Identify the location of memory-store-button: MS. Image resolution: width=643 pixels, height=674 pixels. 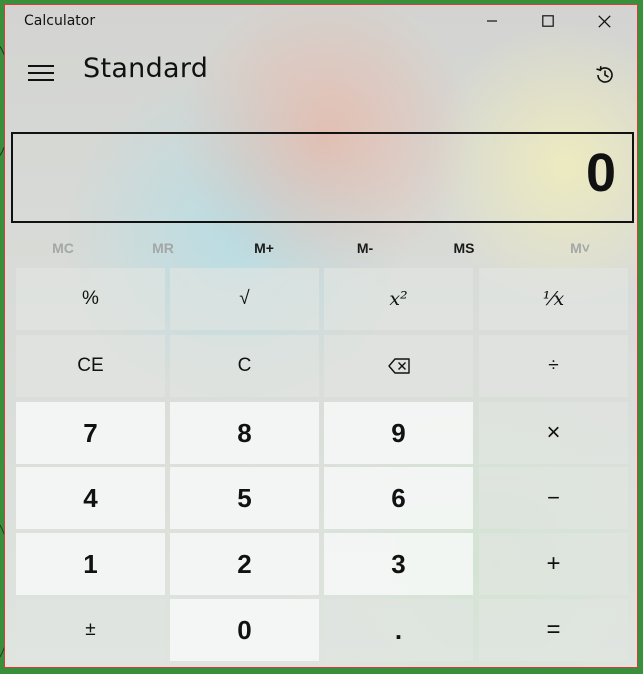
(464, 248).